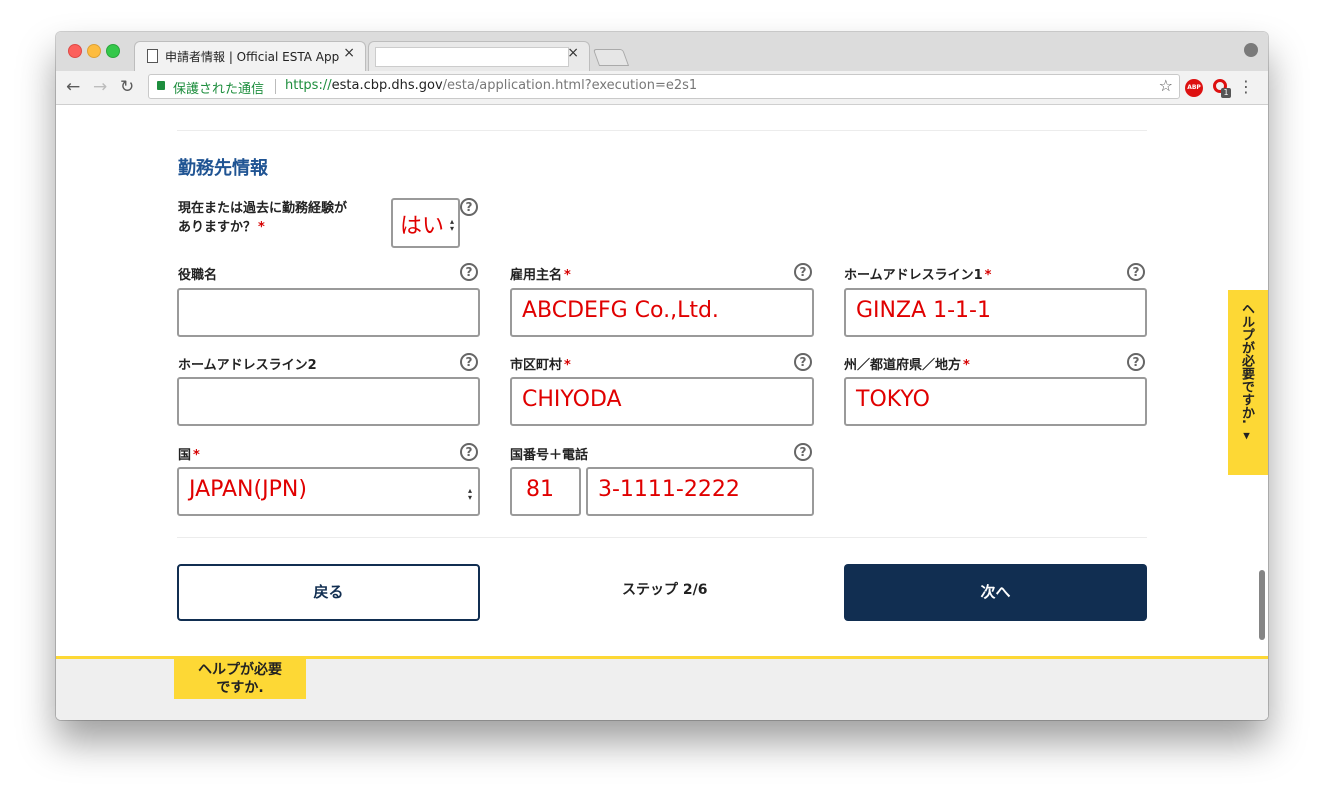 The image size is (1324, 801). I want to click on state-value: TOKYO, so click(893, 399).